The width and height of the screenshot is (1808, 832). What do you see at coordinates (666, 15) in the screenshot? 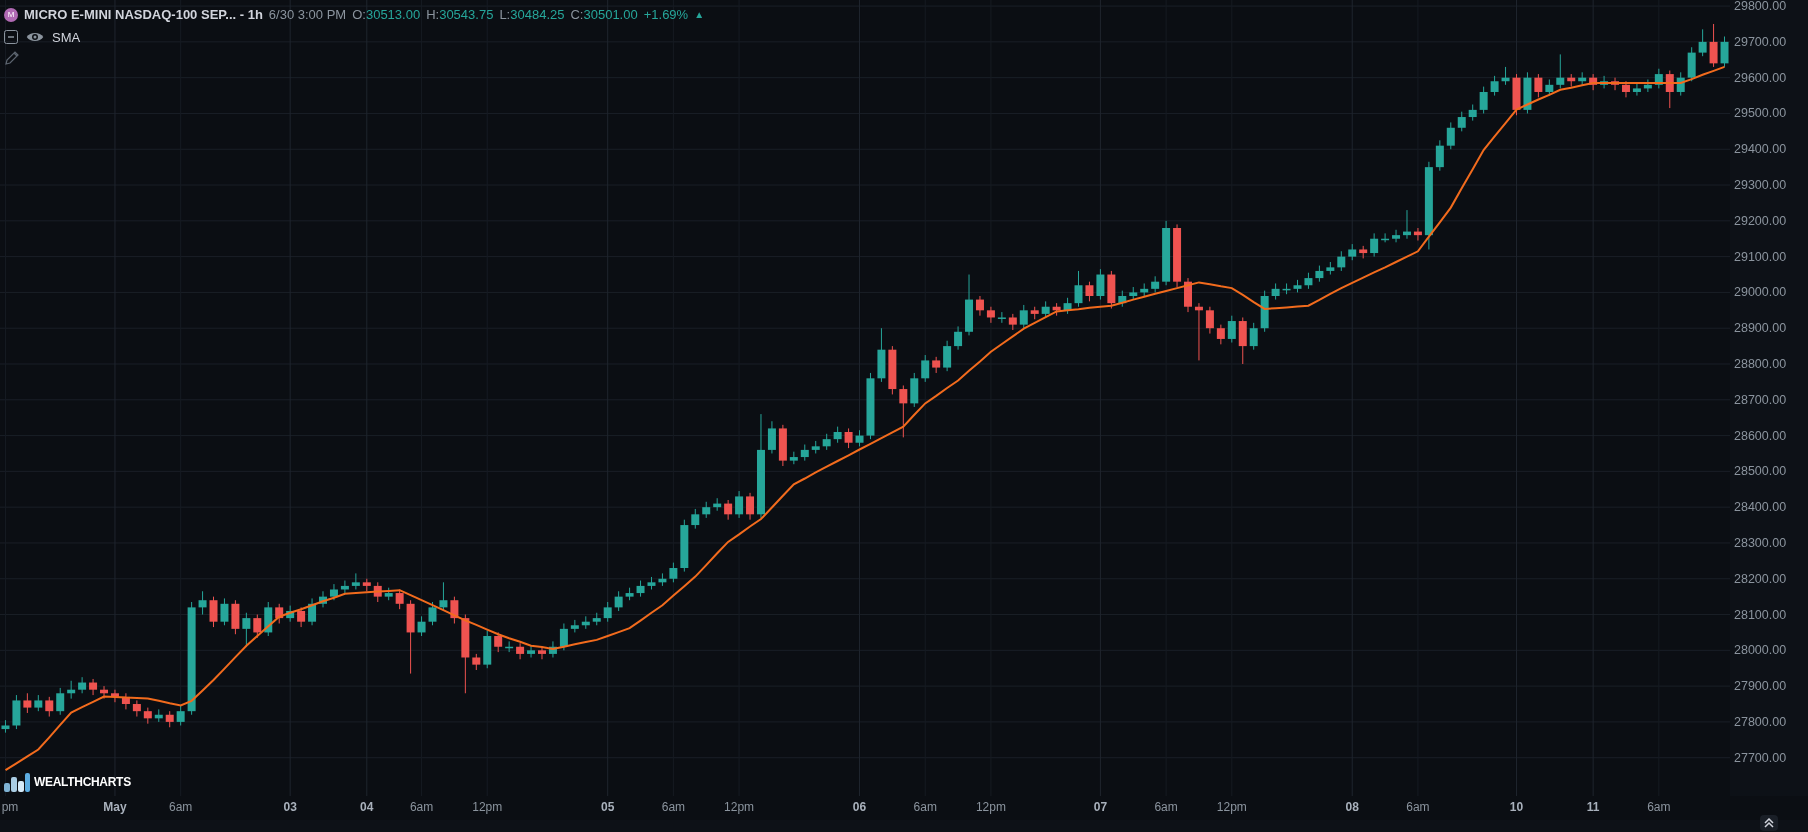
I see `change-percent: +1.69%` at bounding box center [666, 15].